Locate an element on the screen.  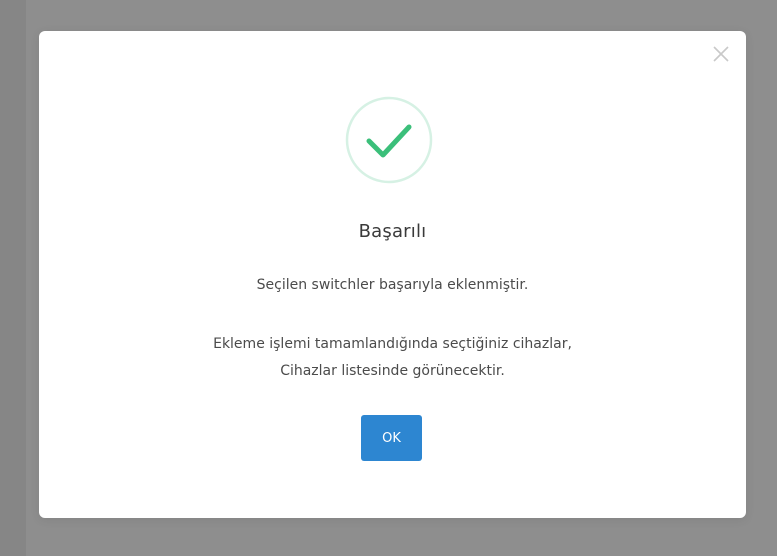
check-circle-icon is located at coordinates (389, 140).